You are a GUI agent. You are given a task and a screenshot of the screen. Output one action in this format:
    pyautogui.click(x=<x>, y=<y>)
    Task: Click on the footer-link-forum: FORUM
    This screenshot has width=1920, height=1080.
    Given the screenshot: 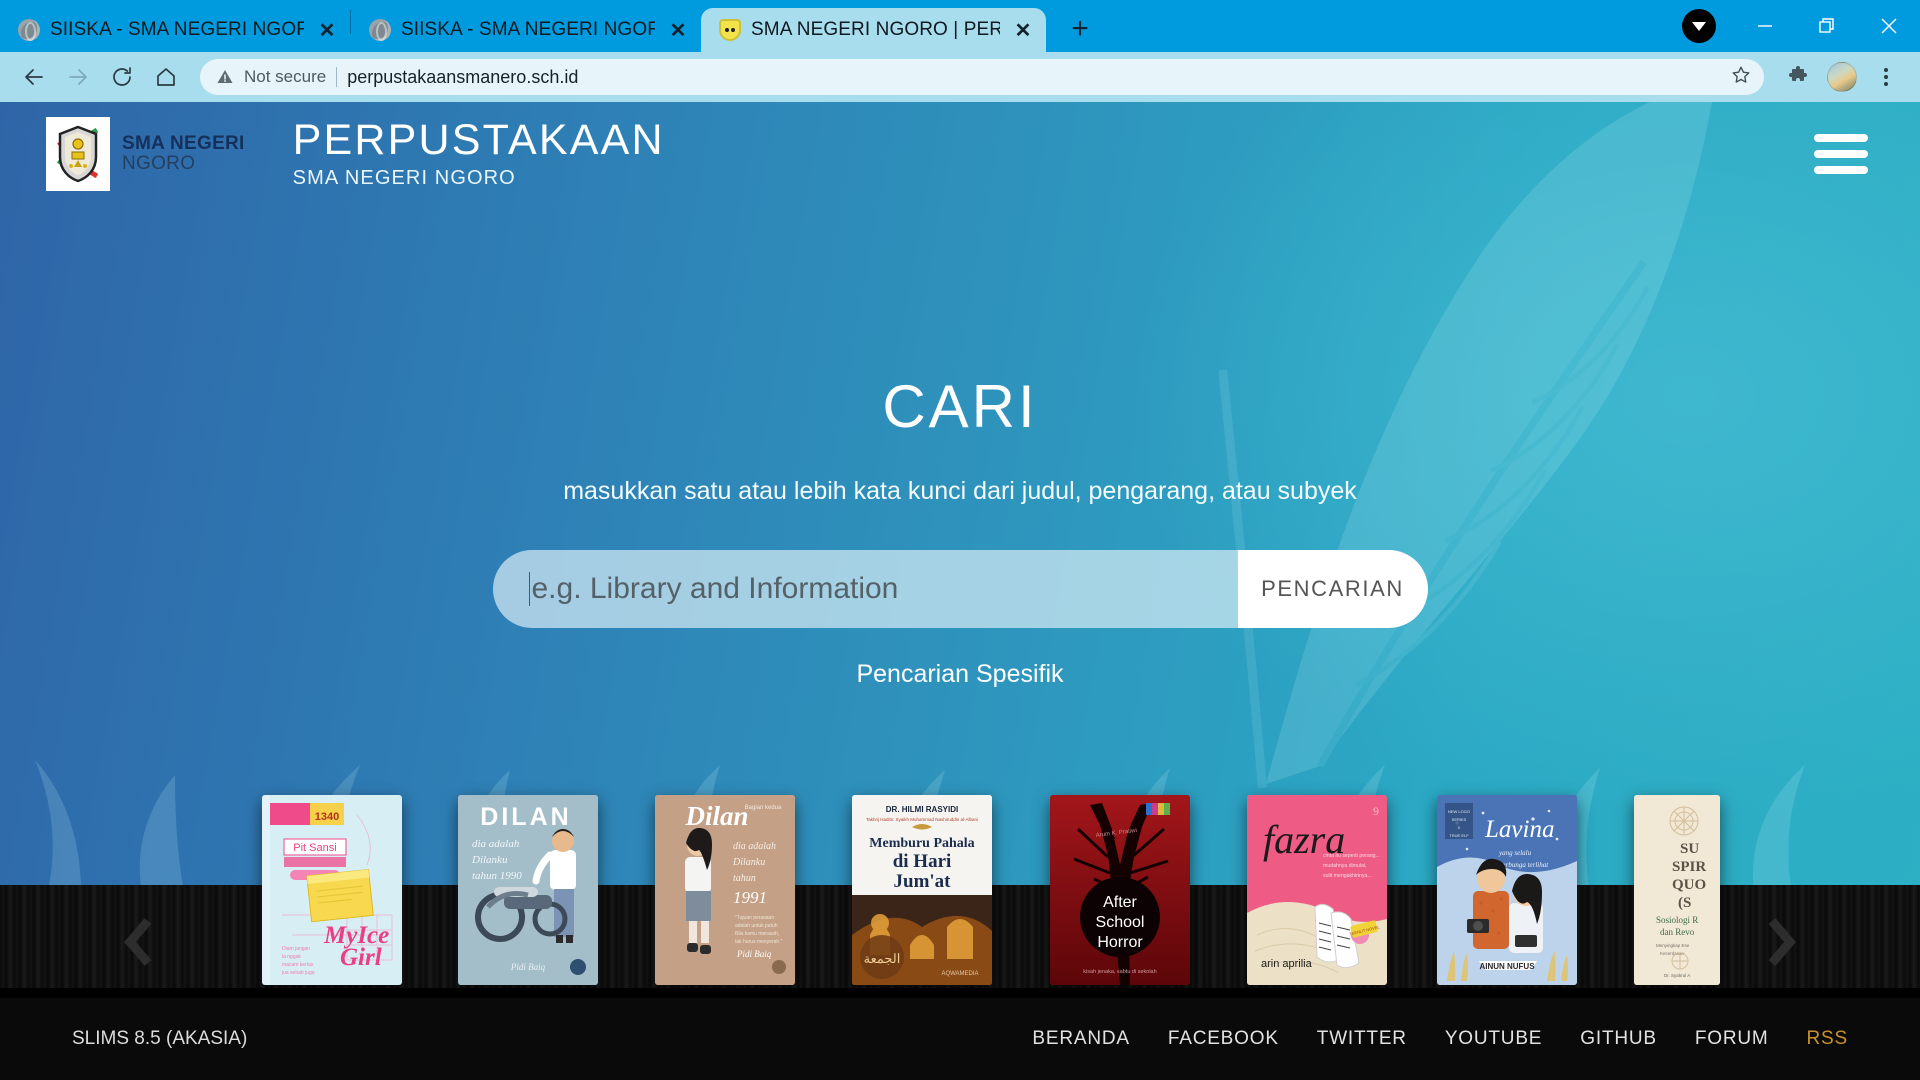 What is the action you would take?
    pyautogui.click(x=1732, y=1039)
    